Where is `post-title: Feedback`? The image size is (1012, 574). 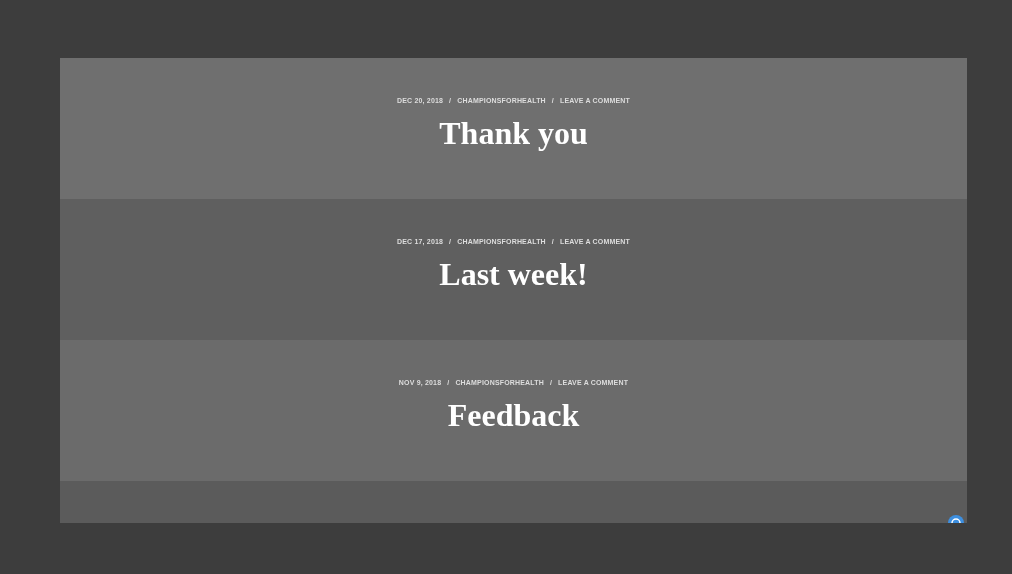
post-title: Feedback is located at coordinates (513, 414).